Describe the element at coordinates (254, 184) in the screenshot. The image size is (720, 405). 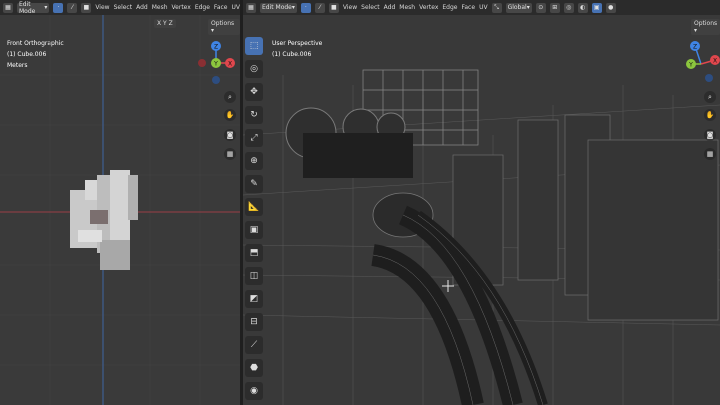
I see `annotate-icon: ✎` at that location.